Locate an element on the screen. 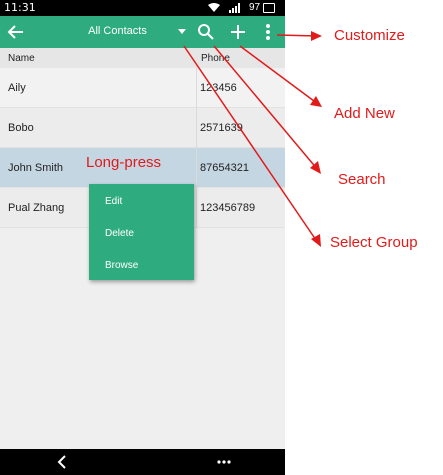 The image size is (443, 475). contact-name: Aily is located at coordinates (17, 88).